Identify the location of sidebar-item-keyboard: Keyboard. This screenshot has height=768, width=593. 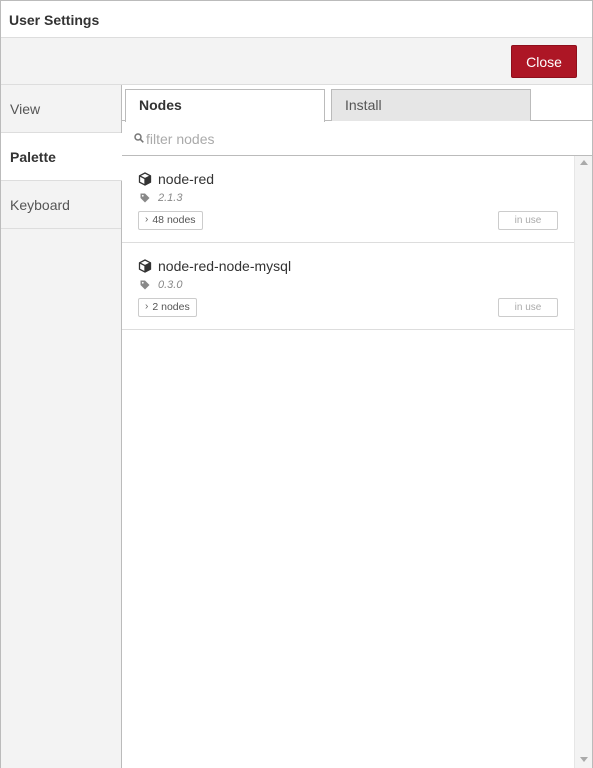
(61, 205).